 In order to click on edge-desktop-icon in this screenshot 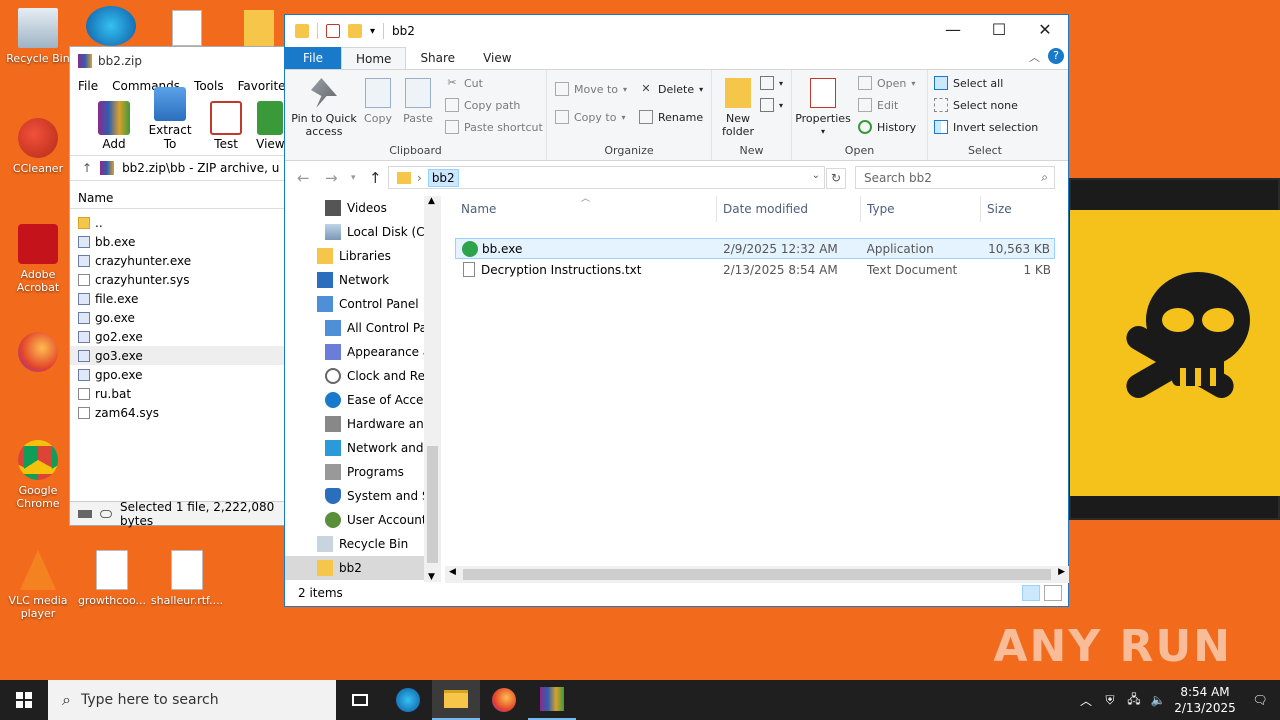, I will do `click(111, 26)`.